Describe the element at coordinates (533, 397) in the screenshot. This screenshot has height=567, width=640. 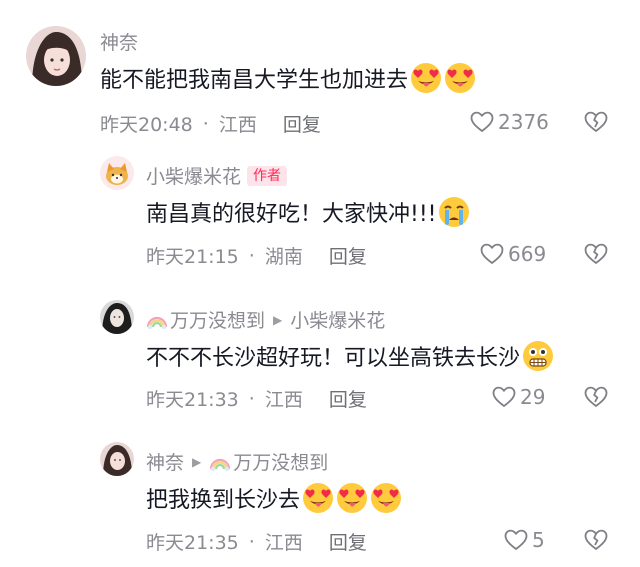
I see `like-count: 29` at that location.